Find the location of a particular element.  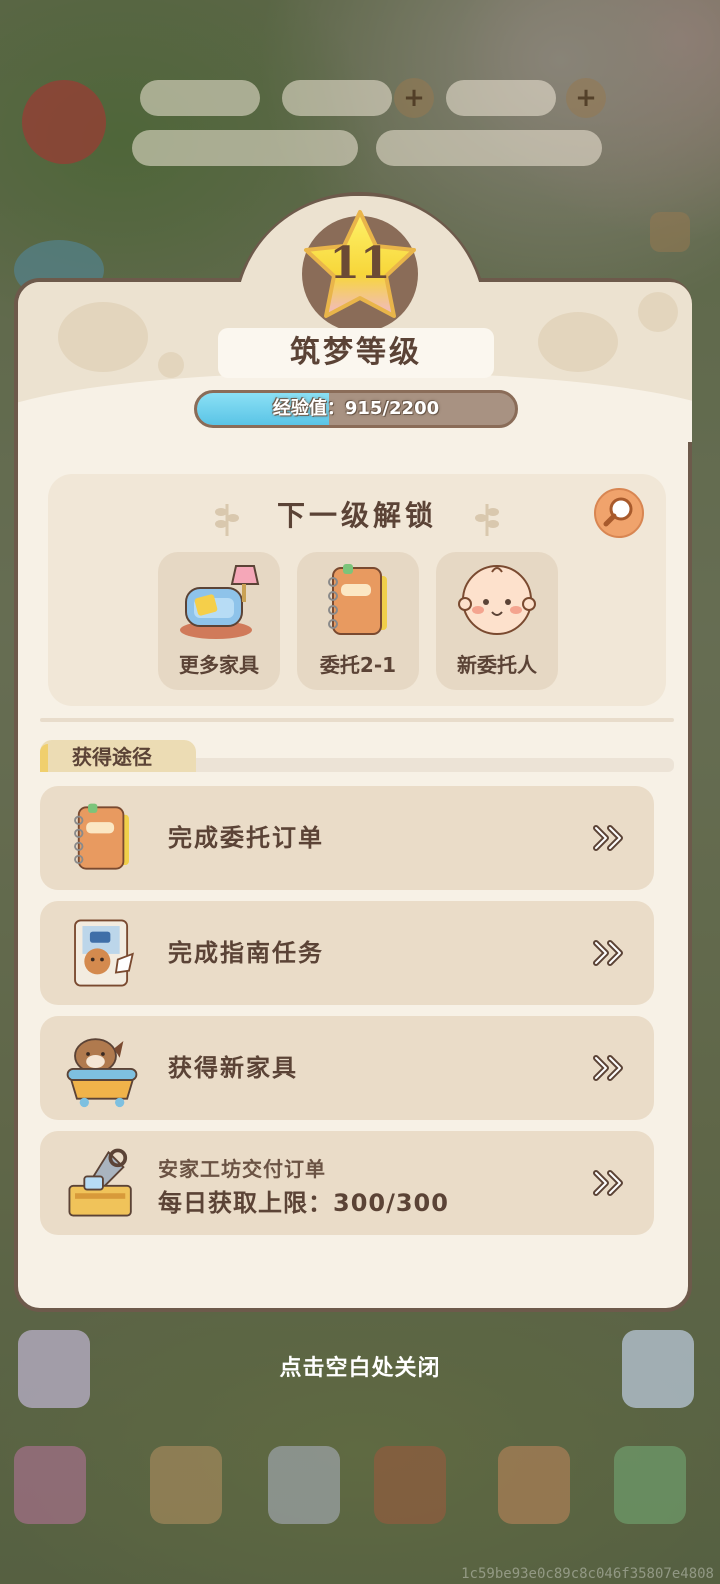

guide-book-icon is located at coordinates (104, 953).